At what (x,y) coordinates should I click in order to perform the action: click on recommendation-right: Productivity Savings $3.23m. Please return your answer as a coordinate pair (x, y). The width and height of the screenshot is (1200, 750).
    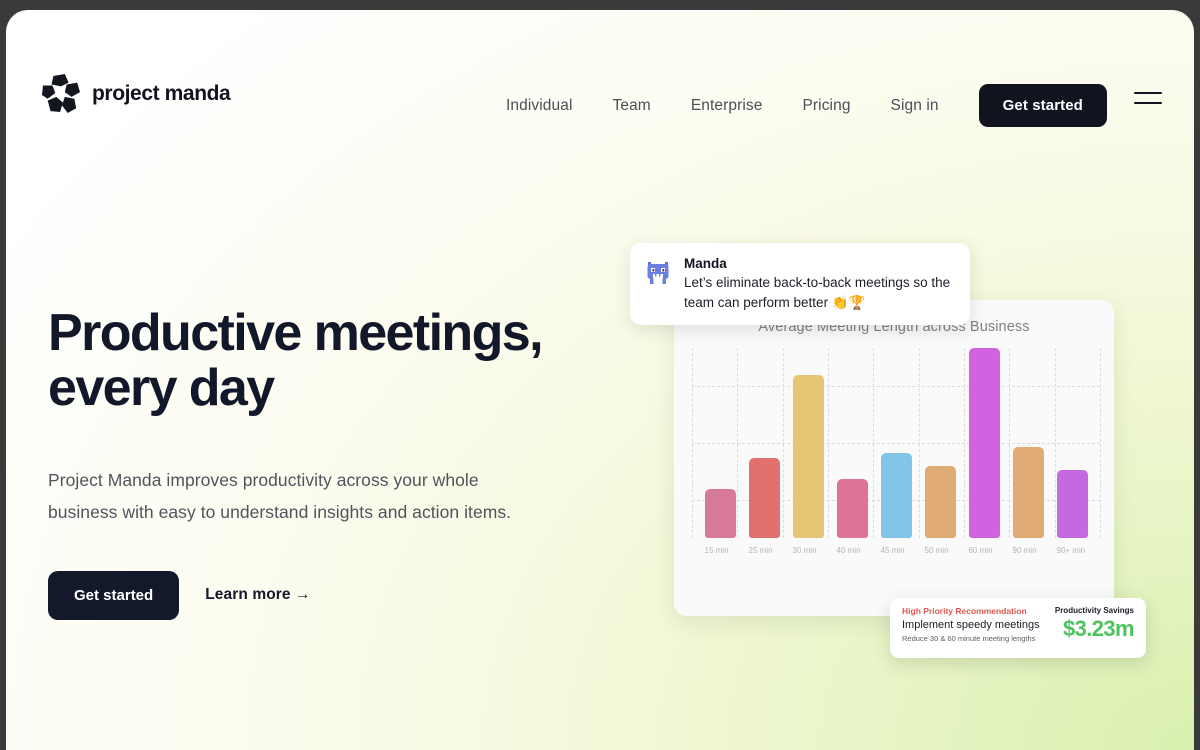
    Looking at the image, I should click on (1094, 628).